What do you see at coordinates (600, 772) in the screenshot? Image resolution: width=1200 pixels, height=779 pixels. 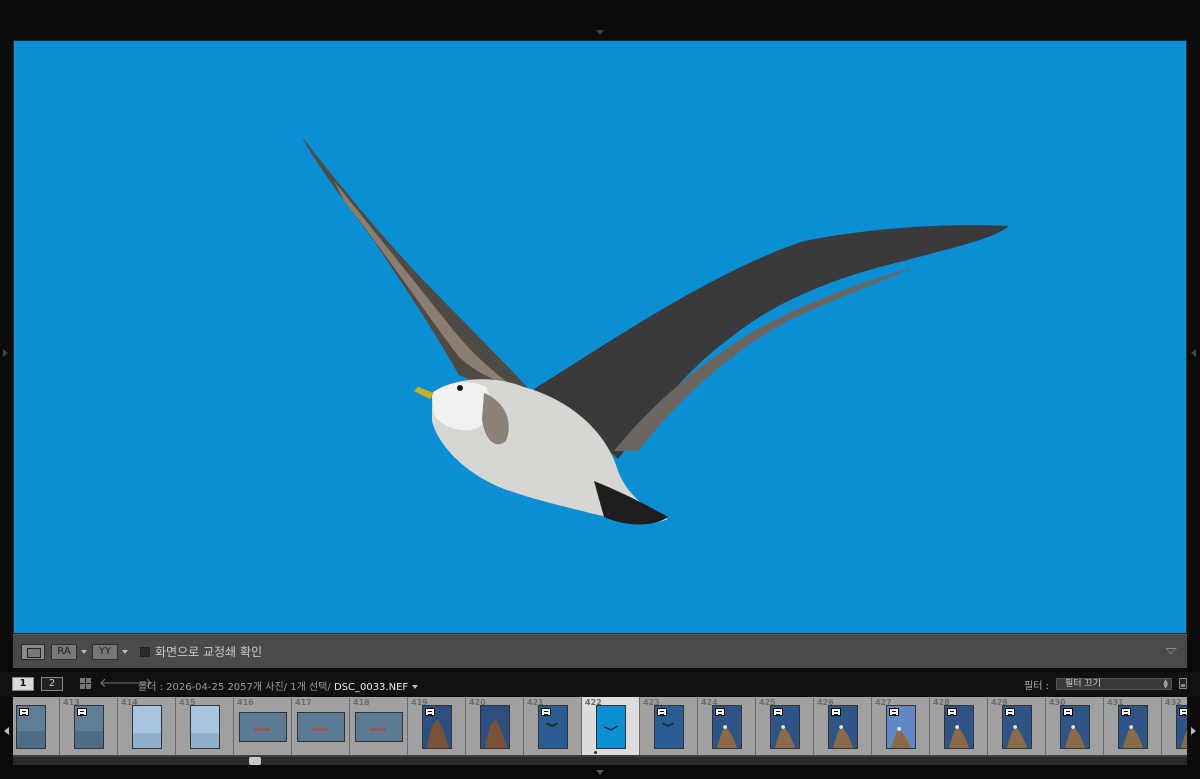 I see `bottom-panel-toggle-icon` at bounding box center [600, 772].